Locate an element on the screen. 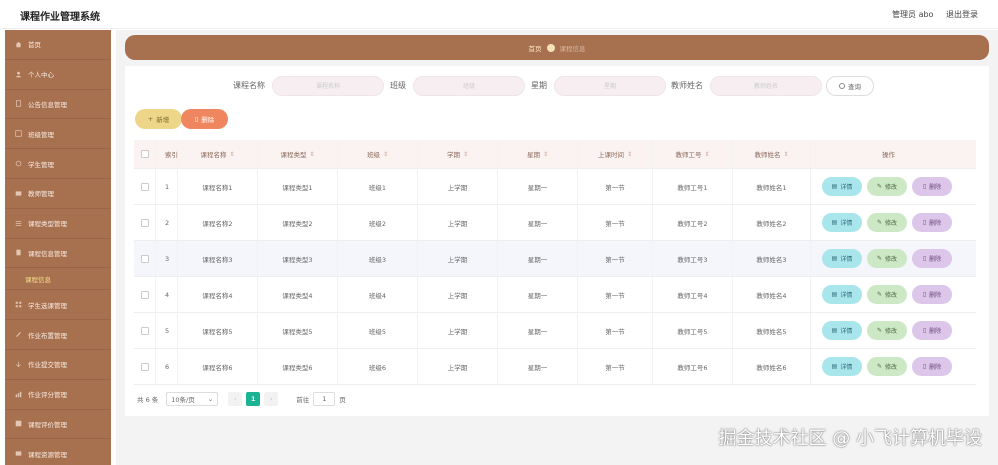 This screenshot has height=465, width=998. sidebar-item-course-type: 课程类型管理 is located at coordinates (58, 224).